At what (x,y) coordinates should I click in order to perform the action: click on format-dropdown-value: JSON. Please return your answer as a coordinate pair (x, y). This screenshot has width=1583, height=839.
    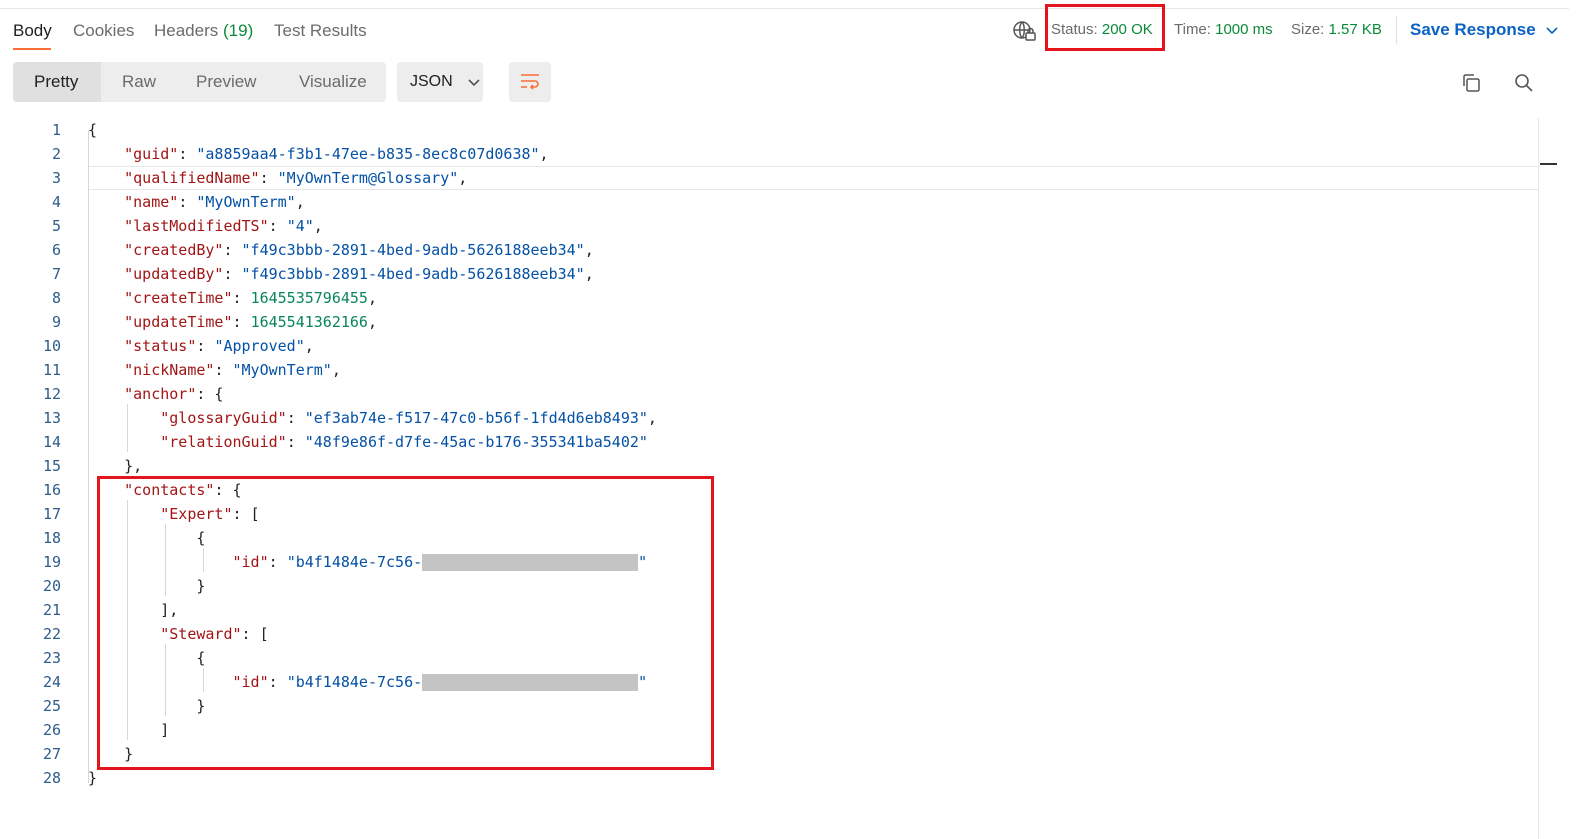
    Looking at the image, I should click on (431, 81).